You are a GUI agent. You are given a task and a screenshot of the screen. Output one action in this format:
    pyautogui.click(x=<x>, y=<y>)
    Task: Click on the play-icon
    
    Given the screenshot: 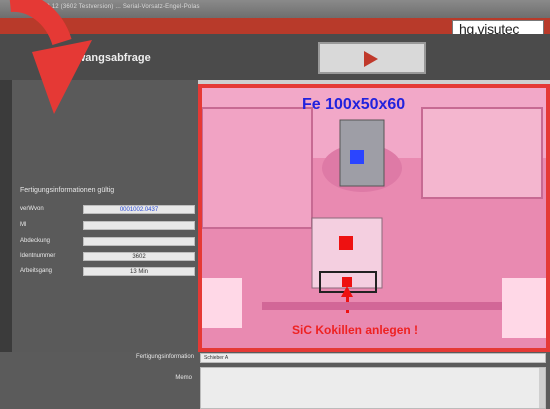 What is the action you would take?
    pyautogui.click(x=371, y=59)
    